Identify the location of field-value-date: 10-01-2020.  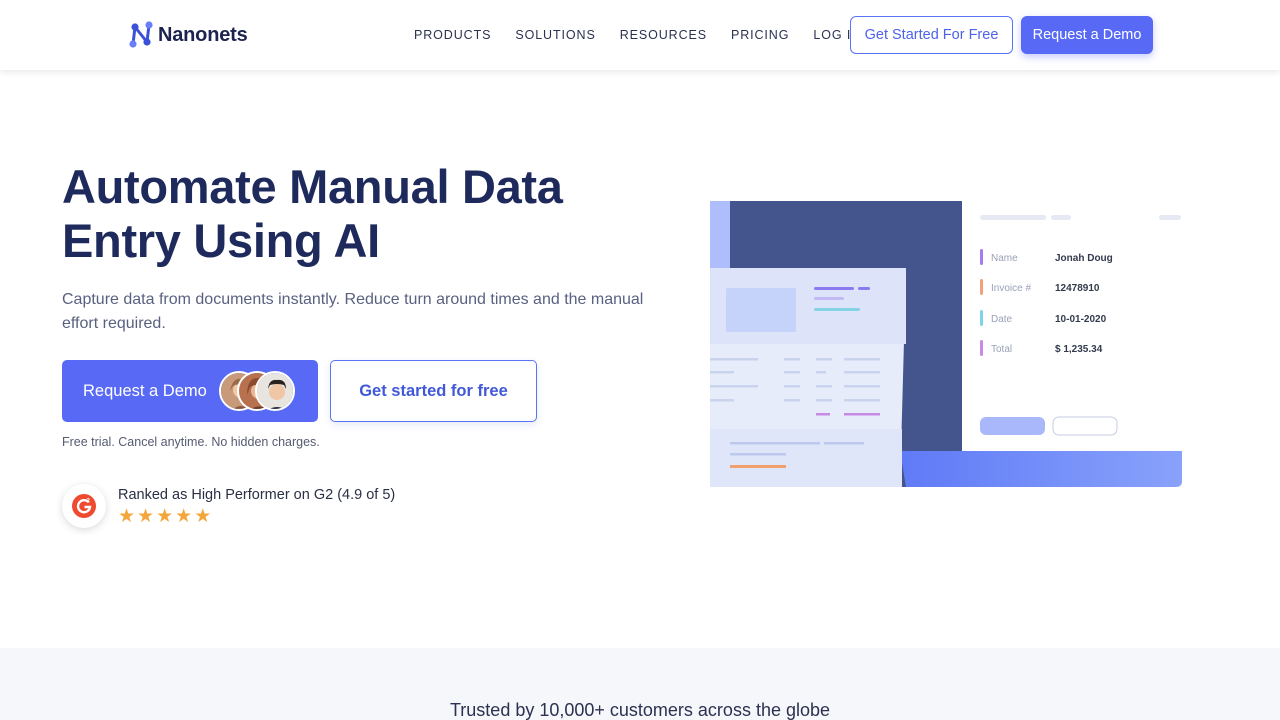
(1081, 319).